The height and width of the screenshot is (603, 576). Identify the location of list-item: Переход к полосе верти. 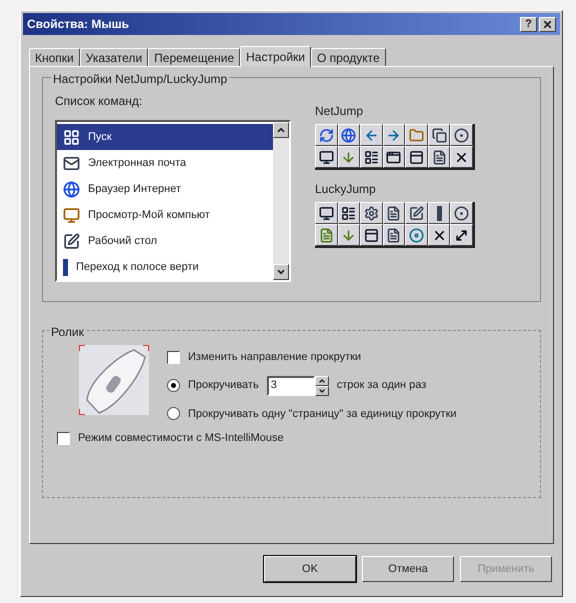
(165, 267).